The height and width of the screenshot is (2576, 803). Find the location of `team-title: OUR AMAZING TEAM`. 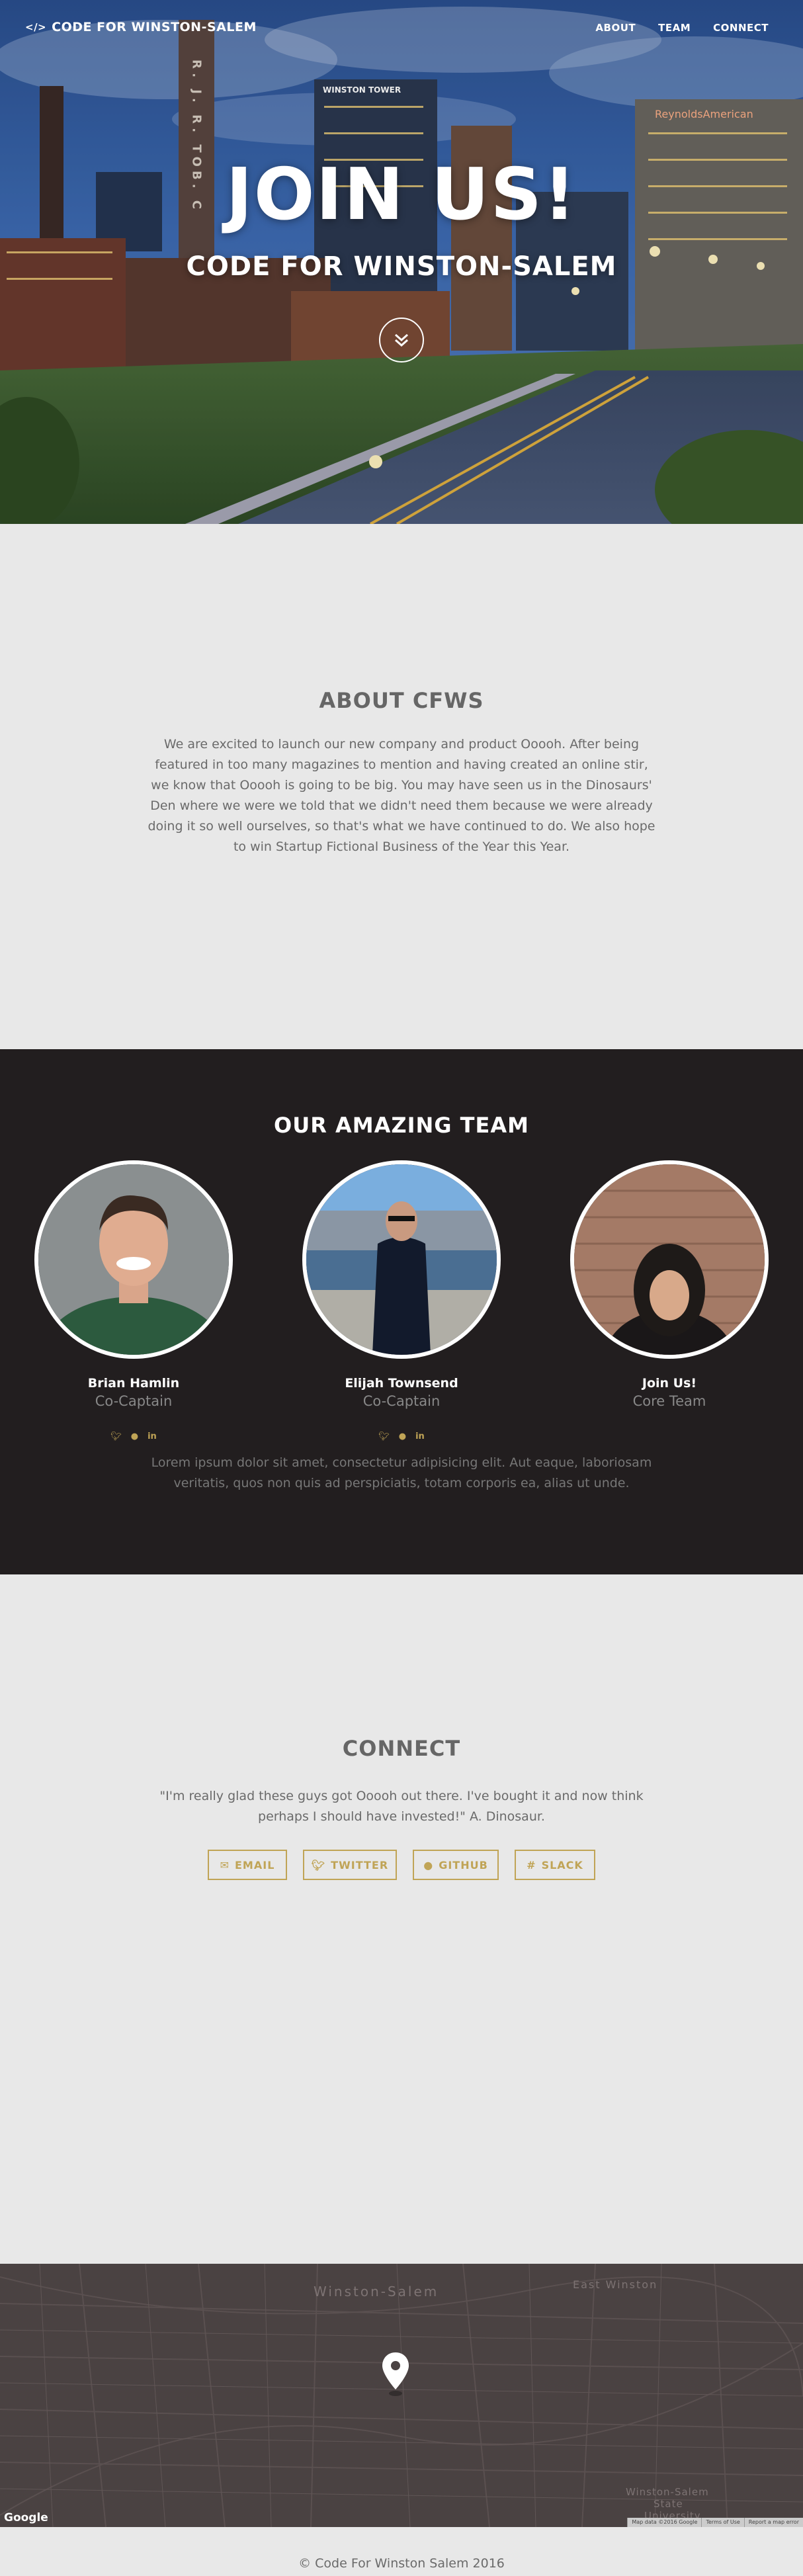

team-title: OUR AMAZING TEAM is located at coordinates (401, 1125).